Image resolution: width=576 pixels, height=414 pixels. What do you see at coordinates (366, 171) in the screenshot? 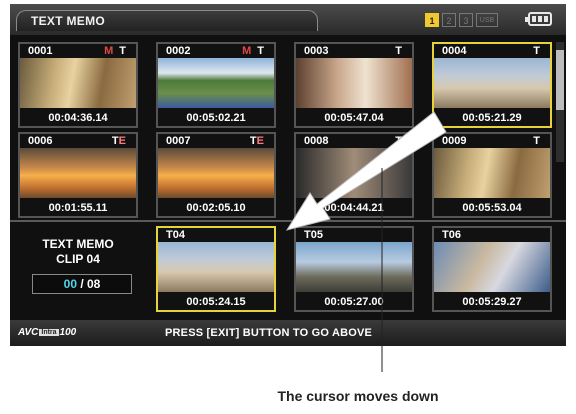
I see `cursor-move-arrow` at bounding box center [366, 171].